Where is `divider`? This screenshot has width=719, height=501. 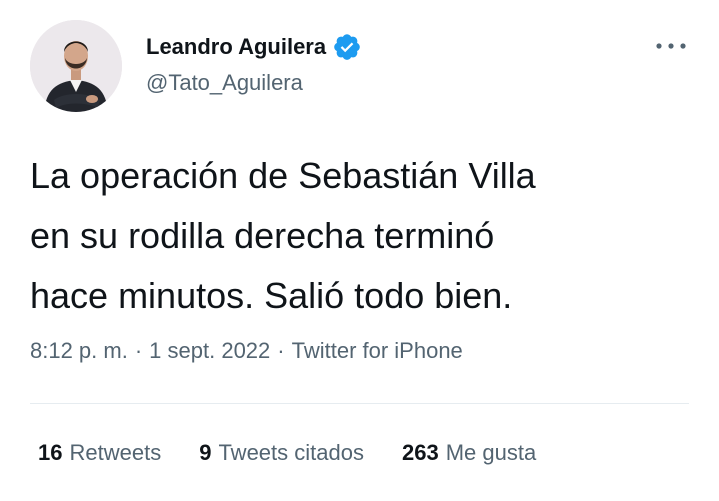
divider is located at coordinates (359, 403).